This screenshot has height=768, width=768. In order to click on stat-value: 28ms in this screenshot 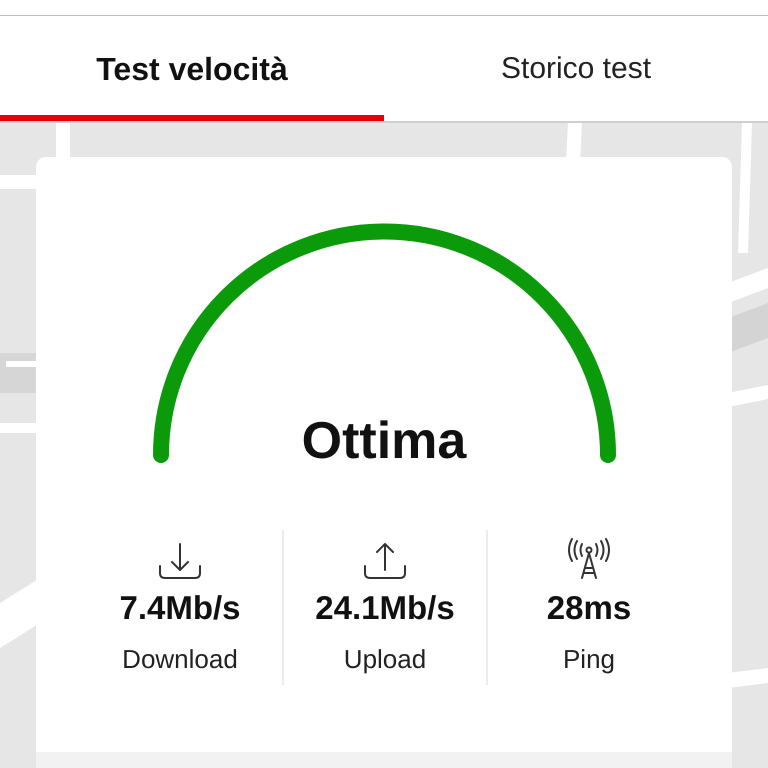, I will do `click(589, 608)`.